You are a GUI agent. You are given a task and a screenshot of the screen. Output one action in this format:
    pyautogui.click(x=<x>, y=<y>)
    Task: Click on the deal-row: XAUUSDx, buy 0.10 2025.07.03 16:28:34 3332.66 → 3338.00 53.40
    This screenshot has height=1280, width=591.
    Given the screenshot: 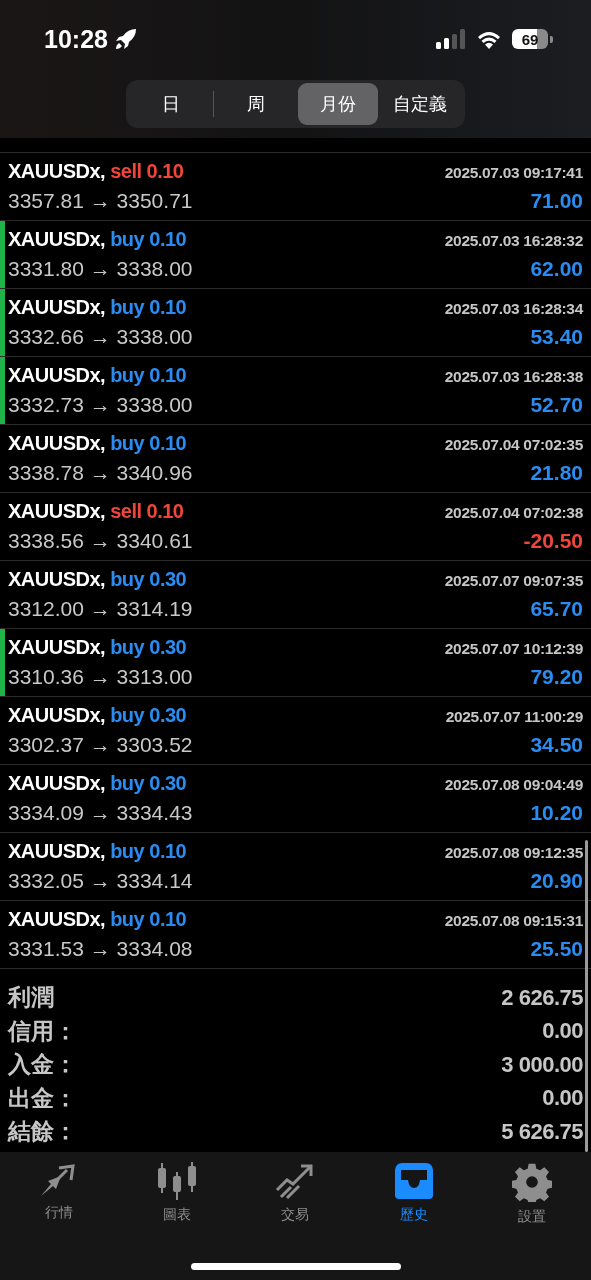 What is the action you would take?
    pyautogui.click(x=295, y=322)
    